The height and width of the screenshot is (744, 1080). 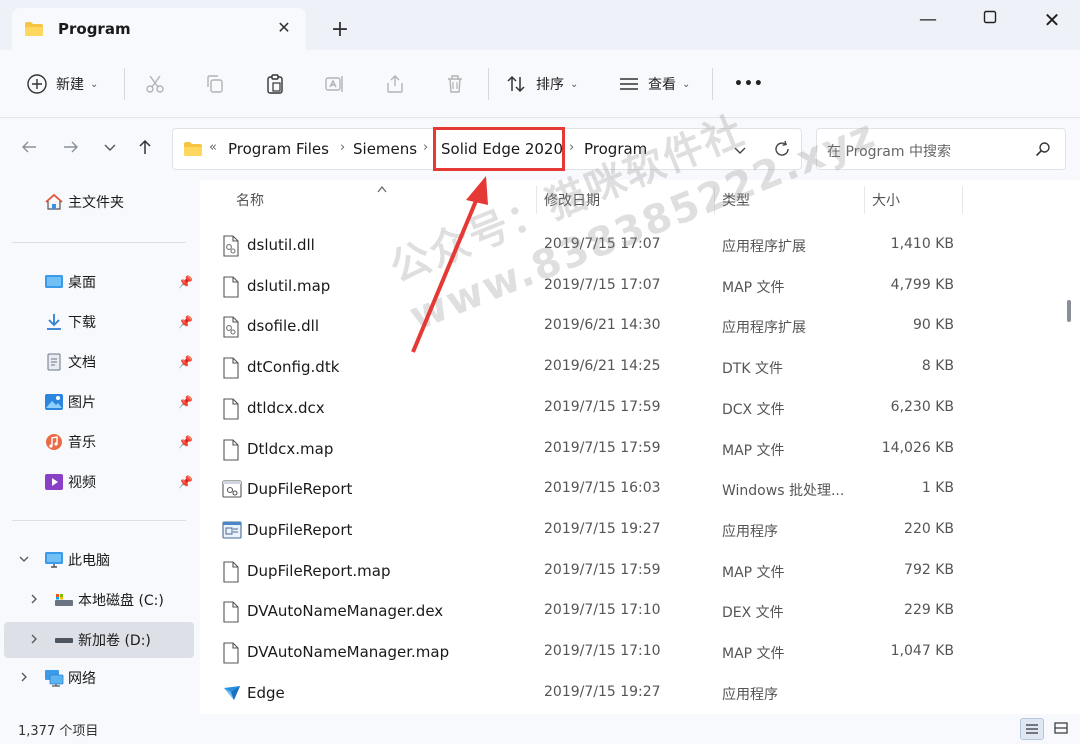 What do you see at coordinates (886, 200) in the screenshot?
I see `column-header-size: 大小` at bounding box center [886, 200].